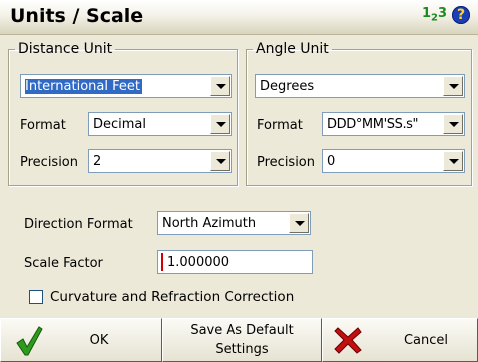 Image resolution: width=478 pixels, height=362 pixels. What do you see at coordinates (198, 262) in the screenshot?
I see `scale-factor-value: 1.000000` at bounding box center [198, 262].